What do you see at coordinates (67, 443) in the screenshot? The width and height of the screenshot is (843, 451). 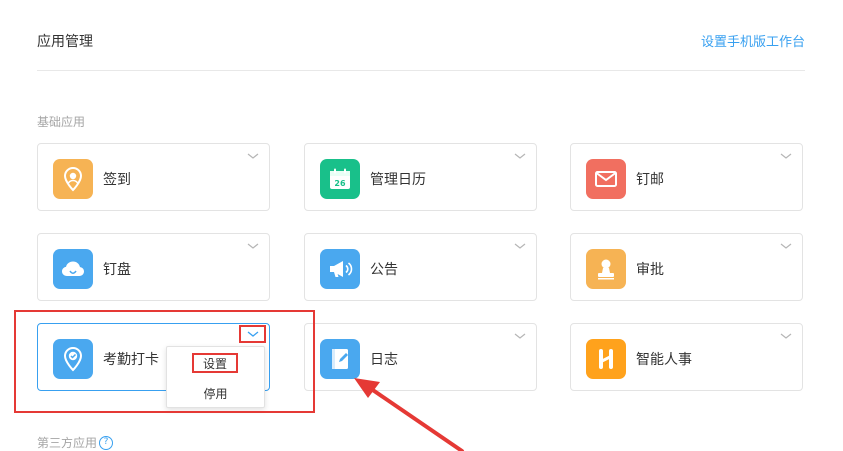 I see `third-party-label-text: 第三方应用` at bounding box center [67, 443].